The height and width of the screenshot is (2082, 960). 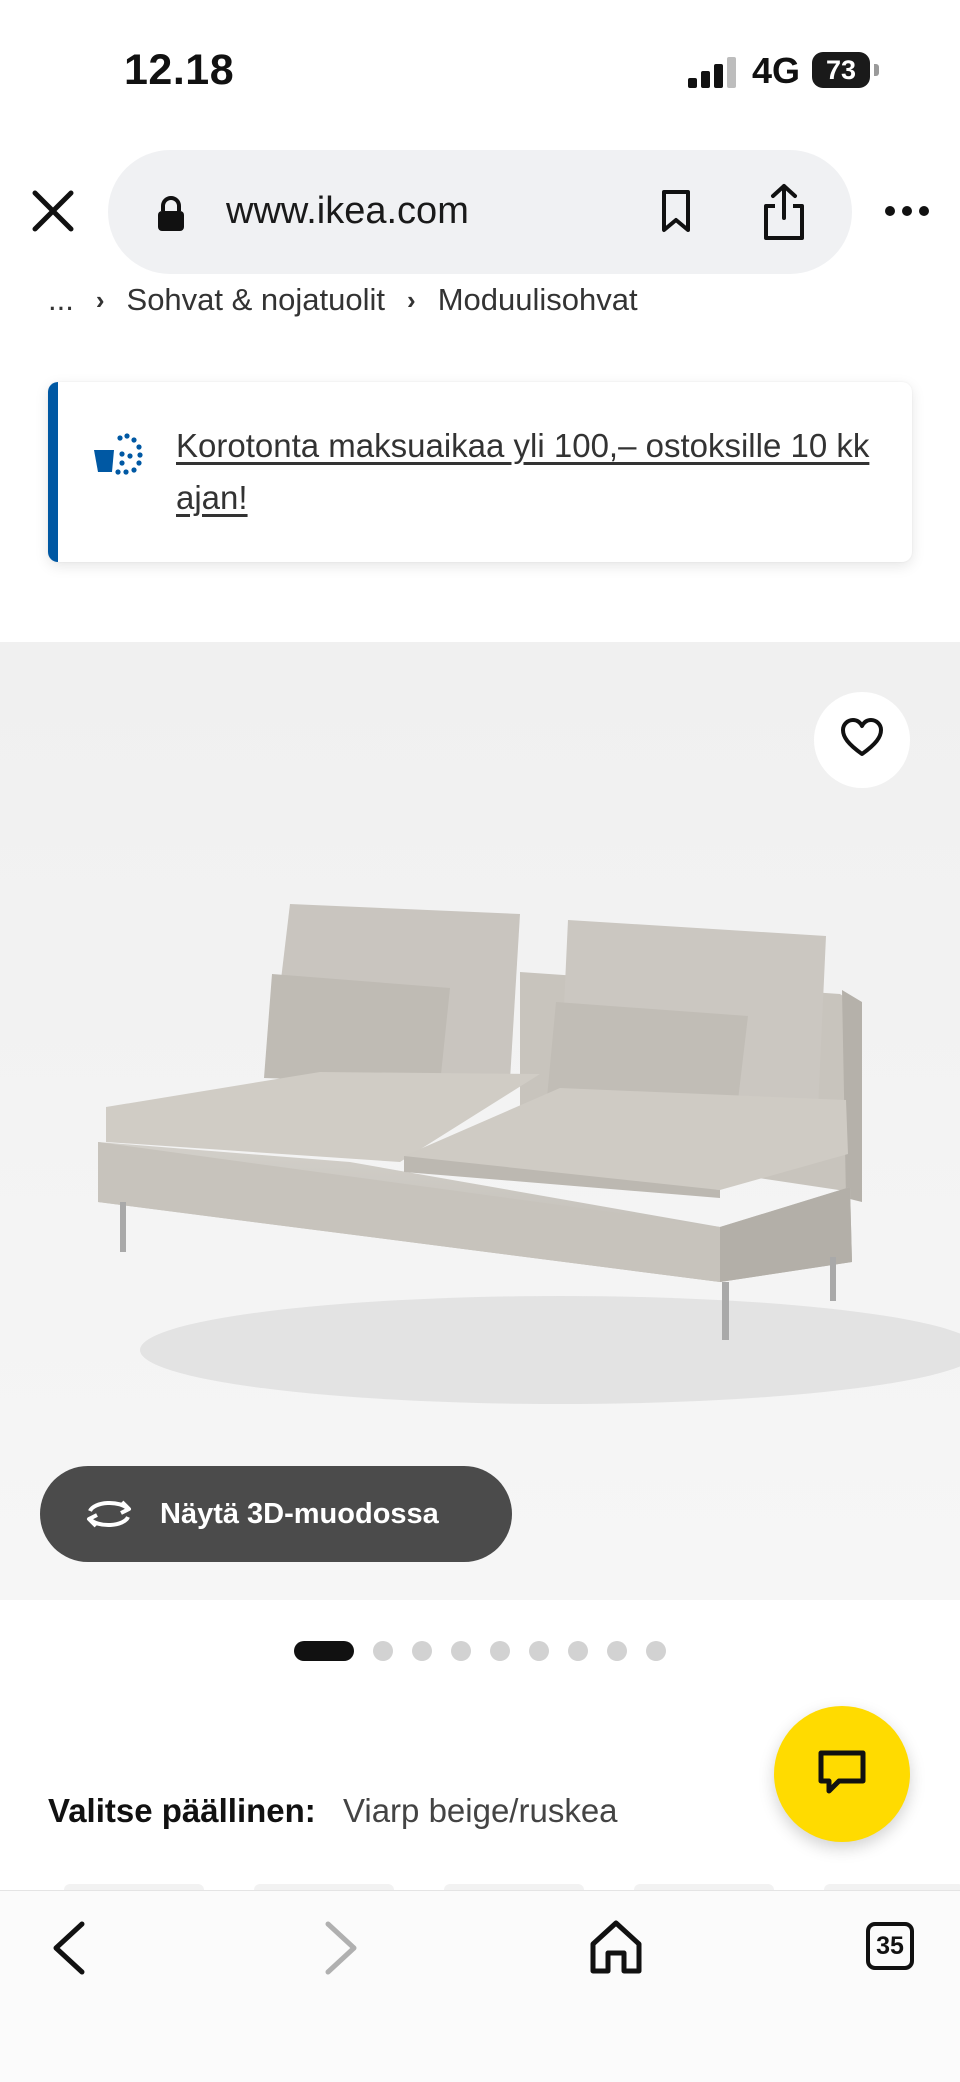 I want to click on chat-button, so click(x=842, y=1774).